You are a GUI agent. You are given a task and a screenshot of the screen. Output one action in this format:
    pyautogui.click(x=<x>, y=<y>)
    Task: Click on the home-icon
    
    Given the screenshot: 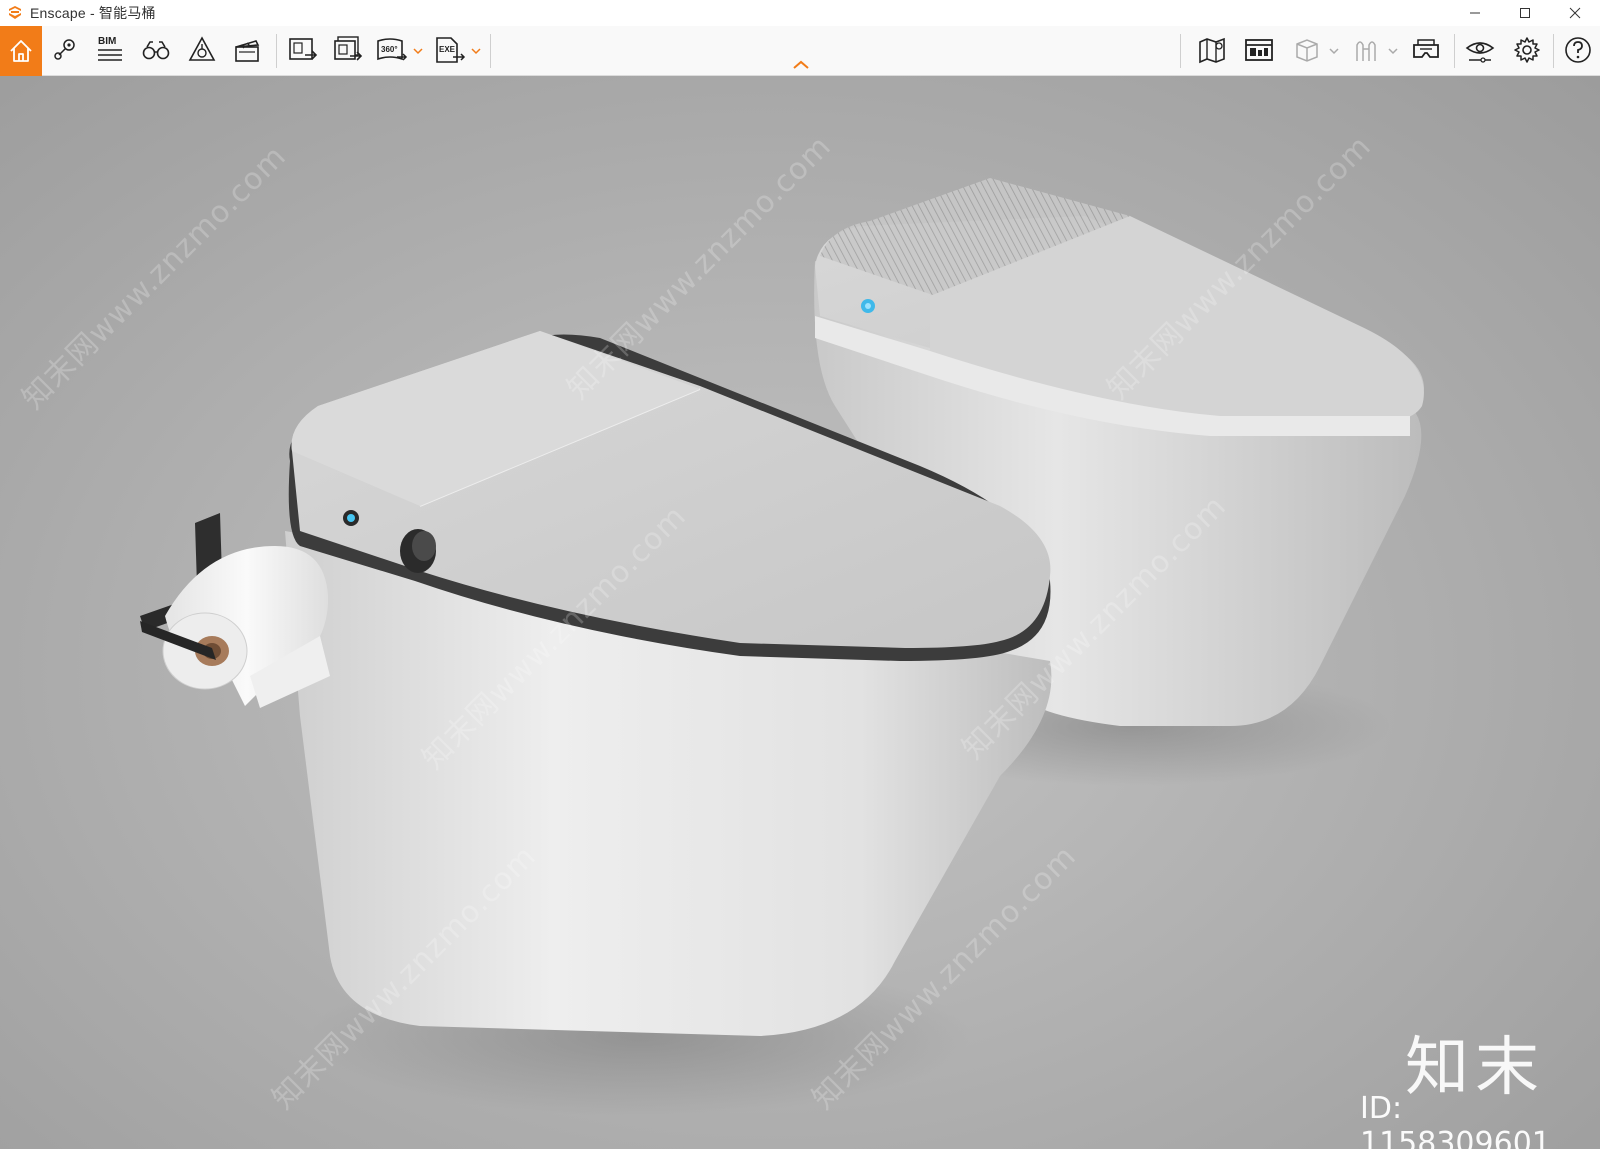 What is the action you would take?
    pyautogui.click(x=21, y=51)
    